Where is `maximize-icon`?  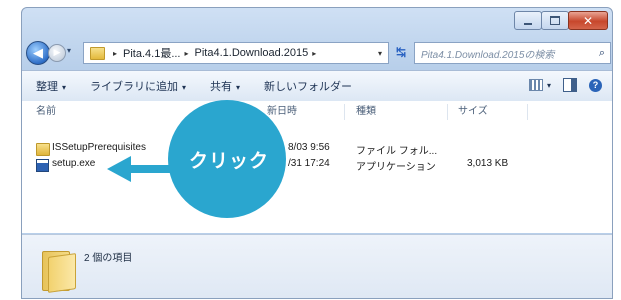 maximize-icon is located at coordinates (555, 20).